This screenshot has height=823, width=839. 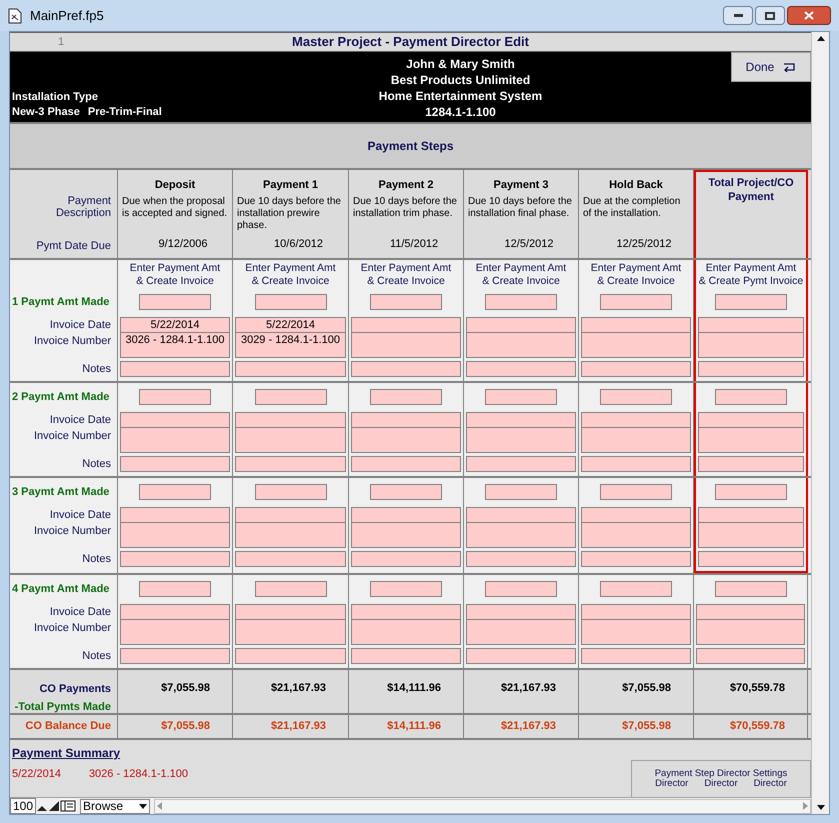 What do you see at coordinates (770, 15) in the screenshot?
I see `maximize-button` at bounding box center [770, 15].